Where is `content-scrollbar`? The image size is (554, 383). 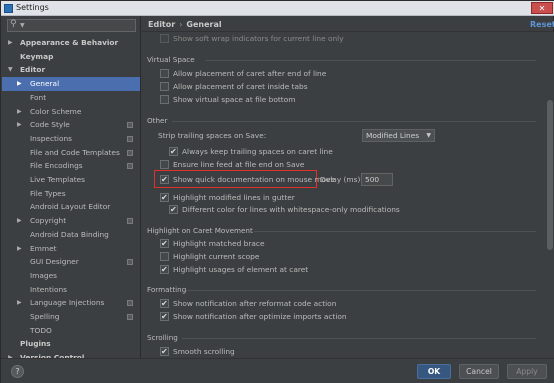
content-scrollbar is located at coordinates (550, 195).